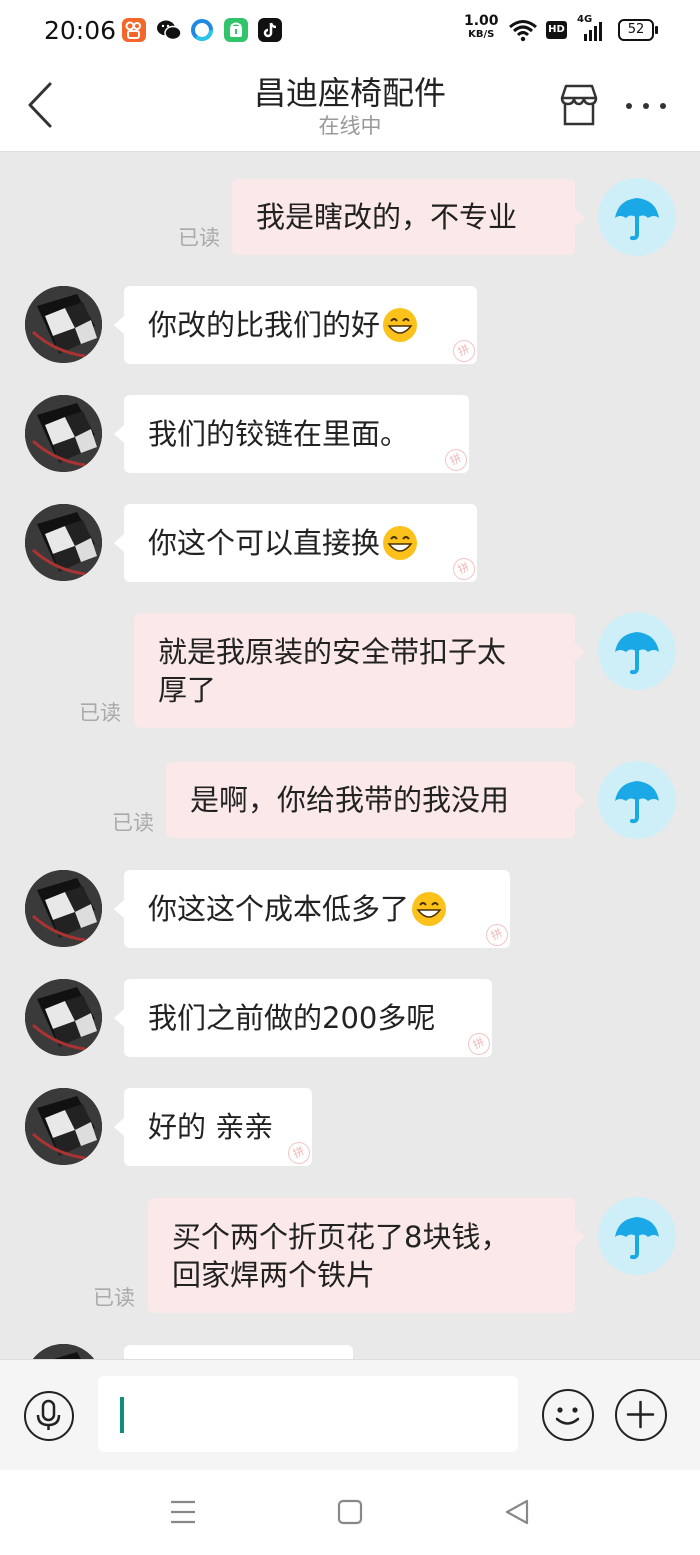 The image size is (700, 1555). I want to click on message-text-line: 就是我原装的安全带扣子太, so click(332, 651).